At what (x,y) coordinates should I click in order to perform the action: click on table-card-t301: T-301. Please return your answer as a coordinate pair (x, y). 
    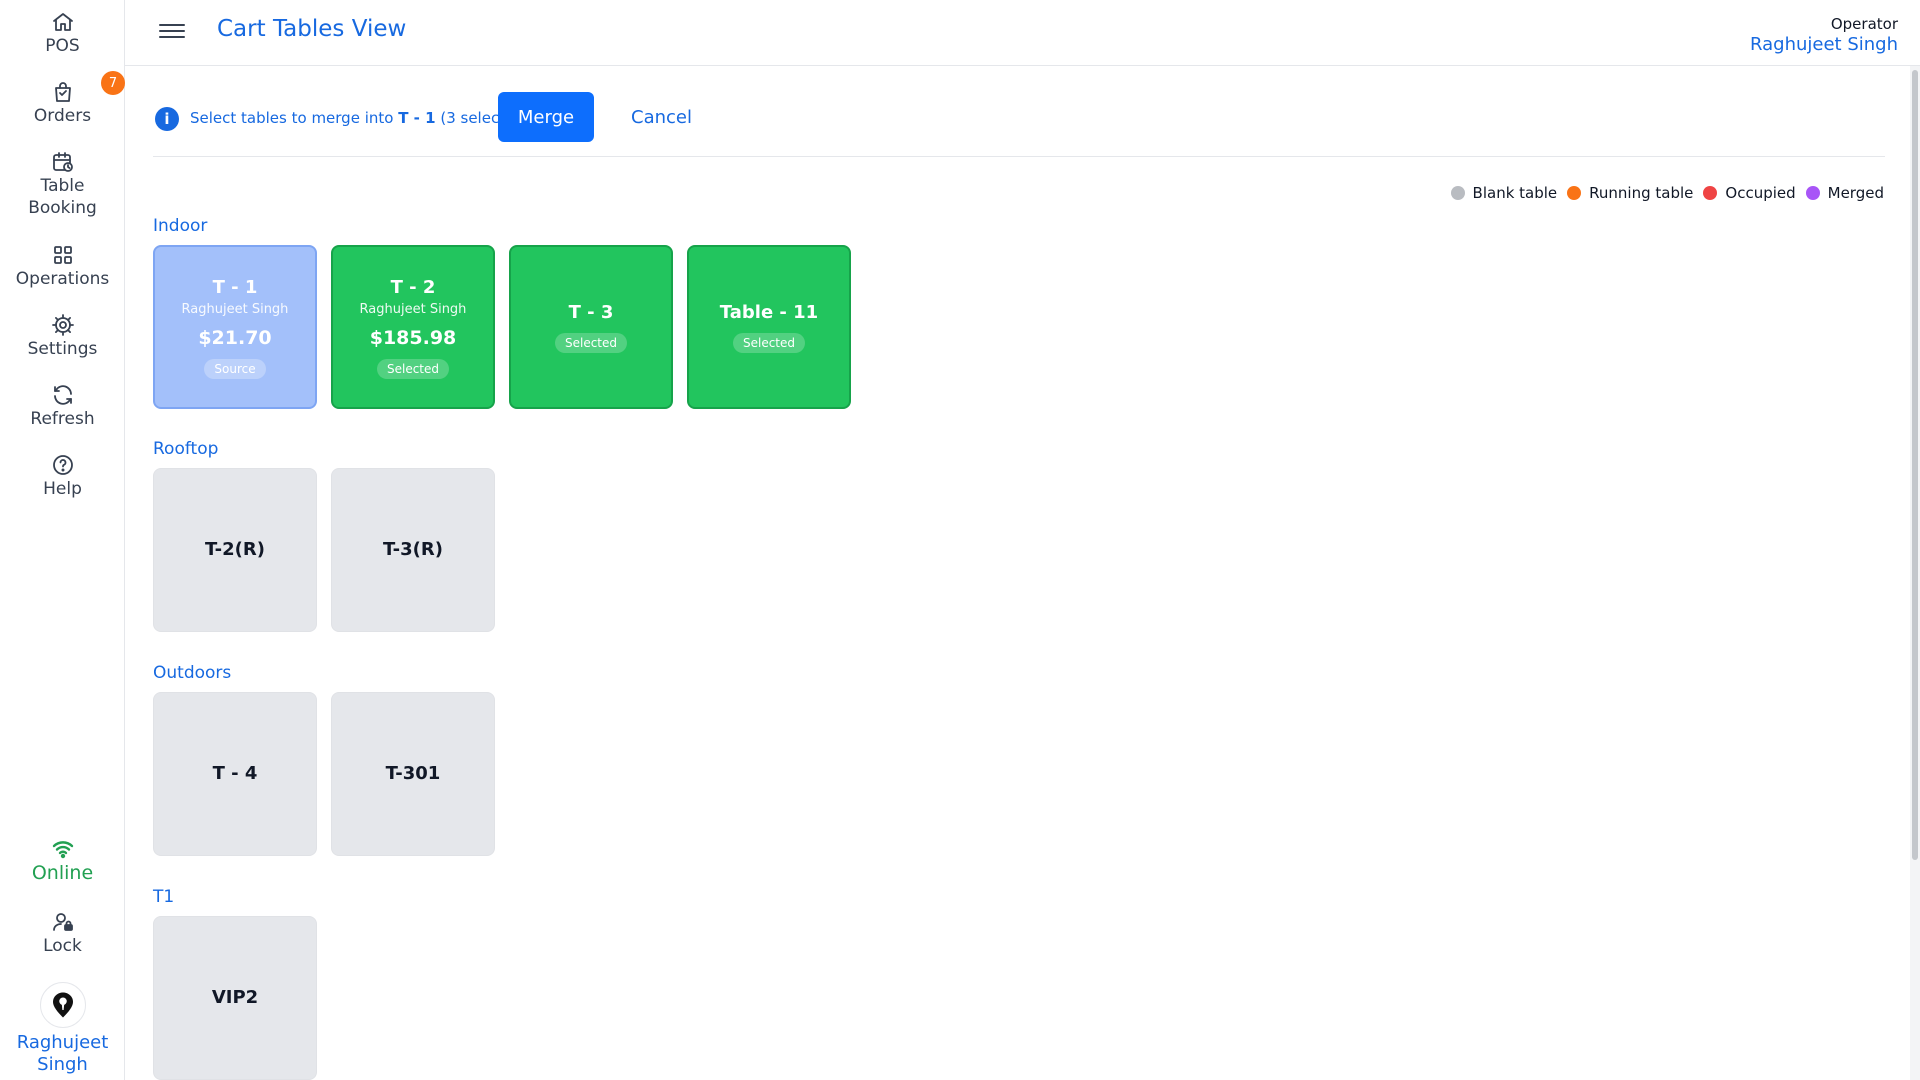
    Looking at the image, I should click on (413, 774).